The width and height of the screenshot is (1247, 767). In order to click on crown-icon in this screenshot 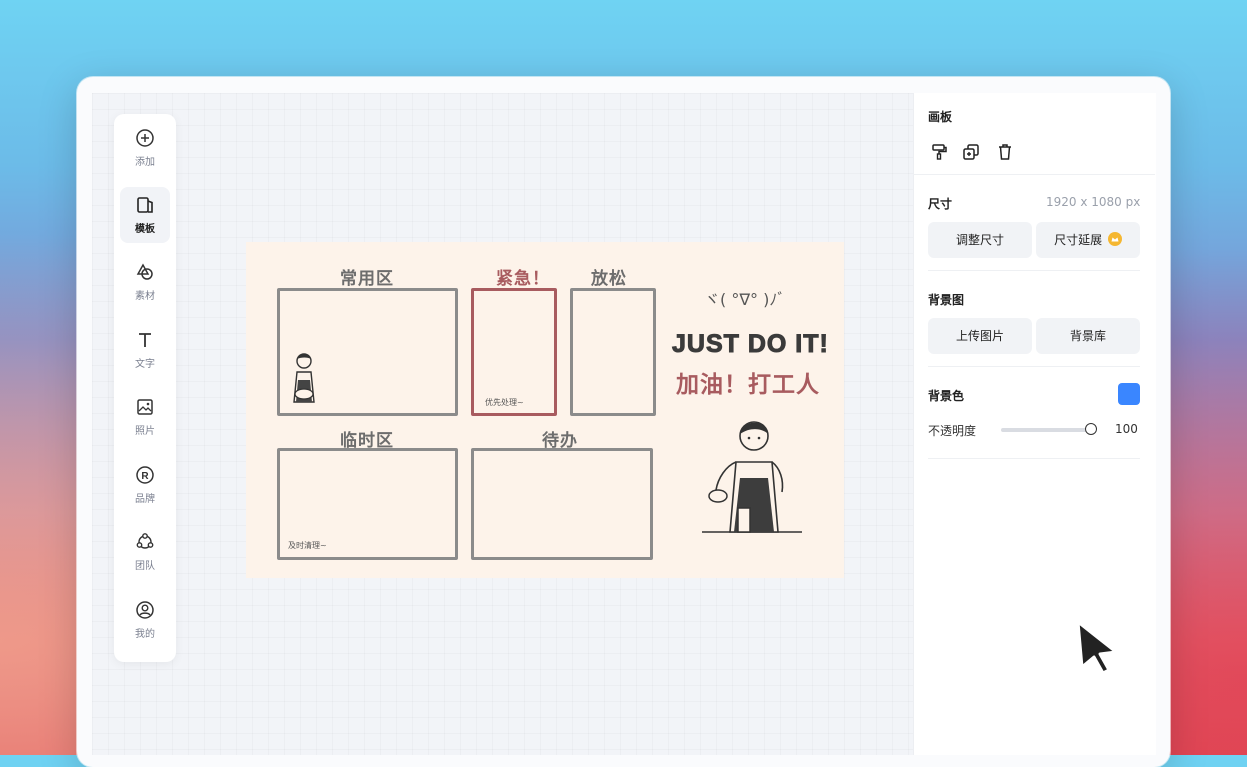, I will do `click(1114, 239)`.